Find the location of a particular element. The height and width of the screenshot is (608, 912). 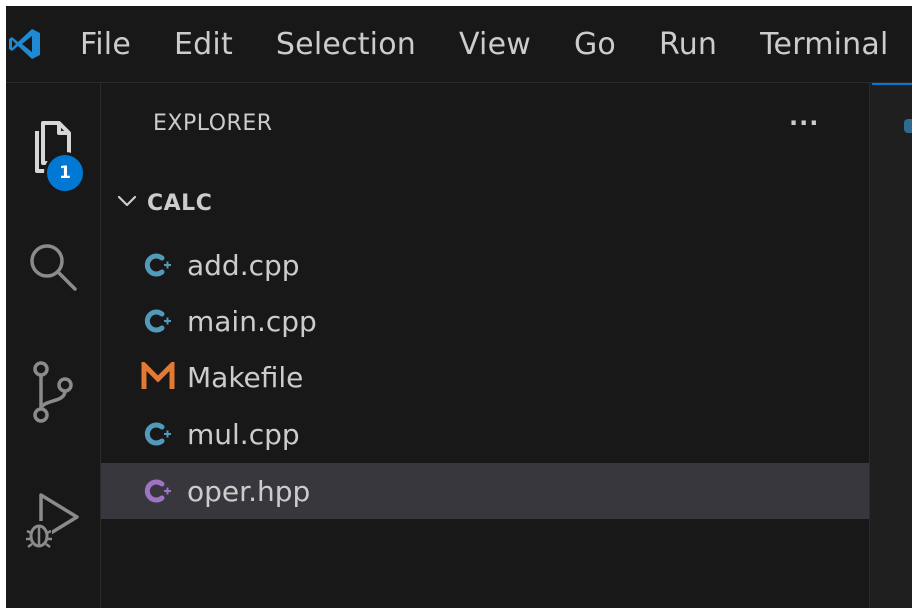

search-icon is located at coordinates (53, 269).